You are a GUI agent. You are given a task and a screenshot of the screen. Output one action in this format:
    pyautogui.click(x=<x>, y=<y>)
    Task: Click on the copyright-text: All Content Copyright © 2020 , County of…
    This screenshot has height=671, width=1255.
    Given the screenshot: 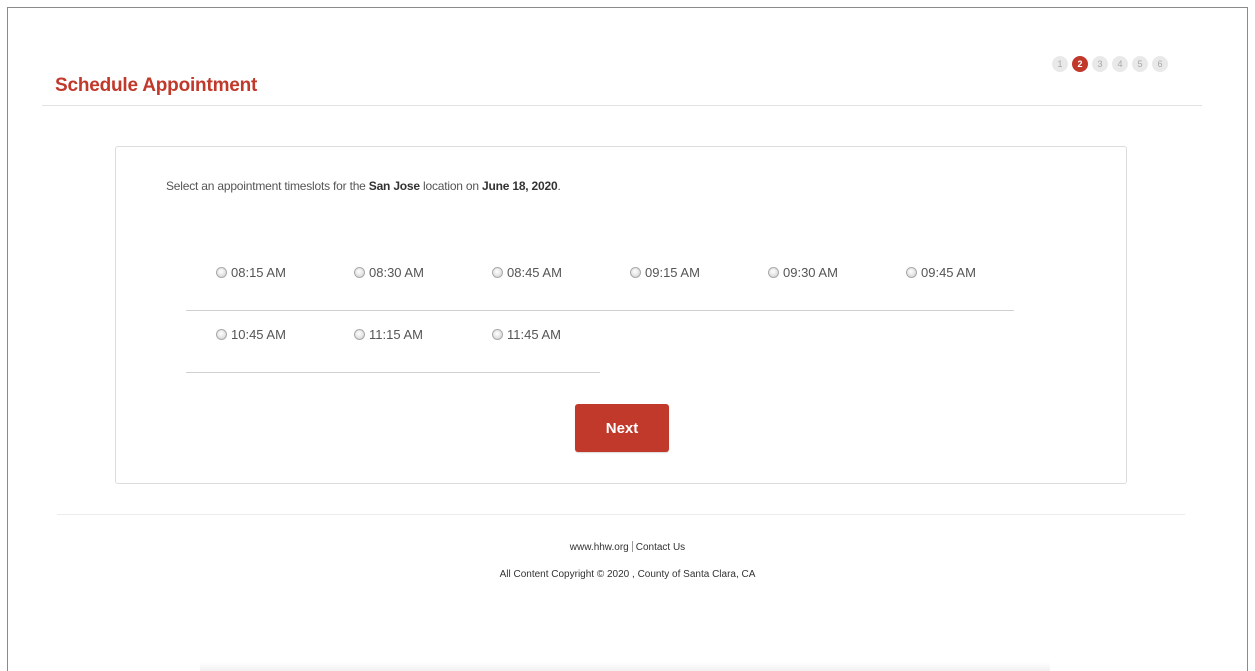 What is the action you would take?
    pyautogui.click(x=627, y=574)
    